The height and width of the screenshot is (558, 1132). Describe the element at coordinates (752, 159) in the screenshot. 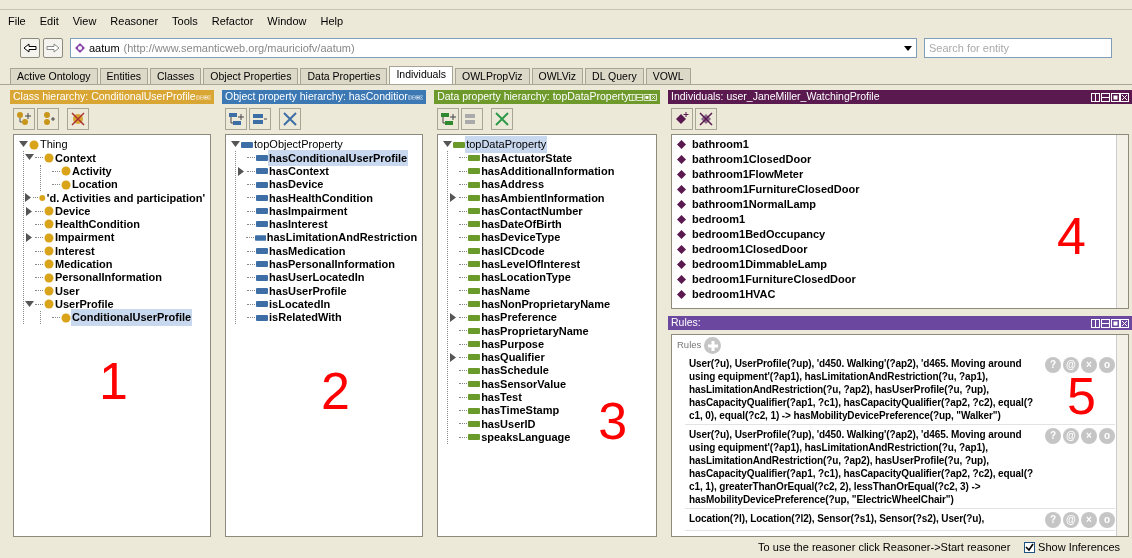

I see `individual-item: bathroom1ClosedDoor` at that location.